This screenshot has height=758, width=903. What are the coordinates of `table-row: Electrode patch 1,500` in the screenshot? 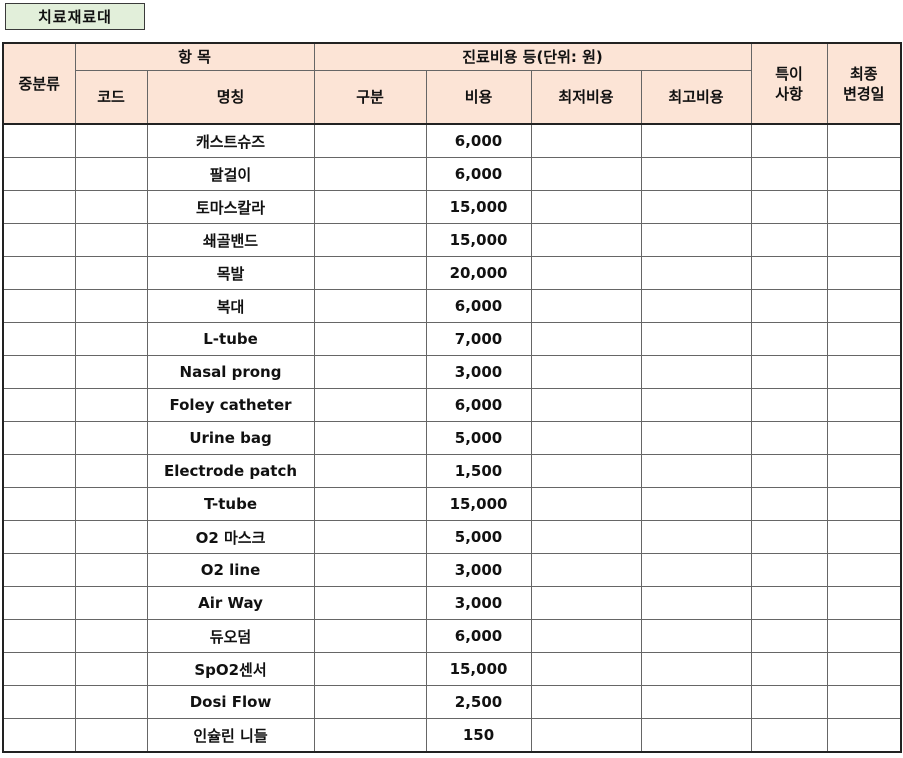 It's located at (452, 471).